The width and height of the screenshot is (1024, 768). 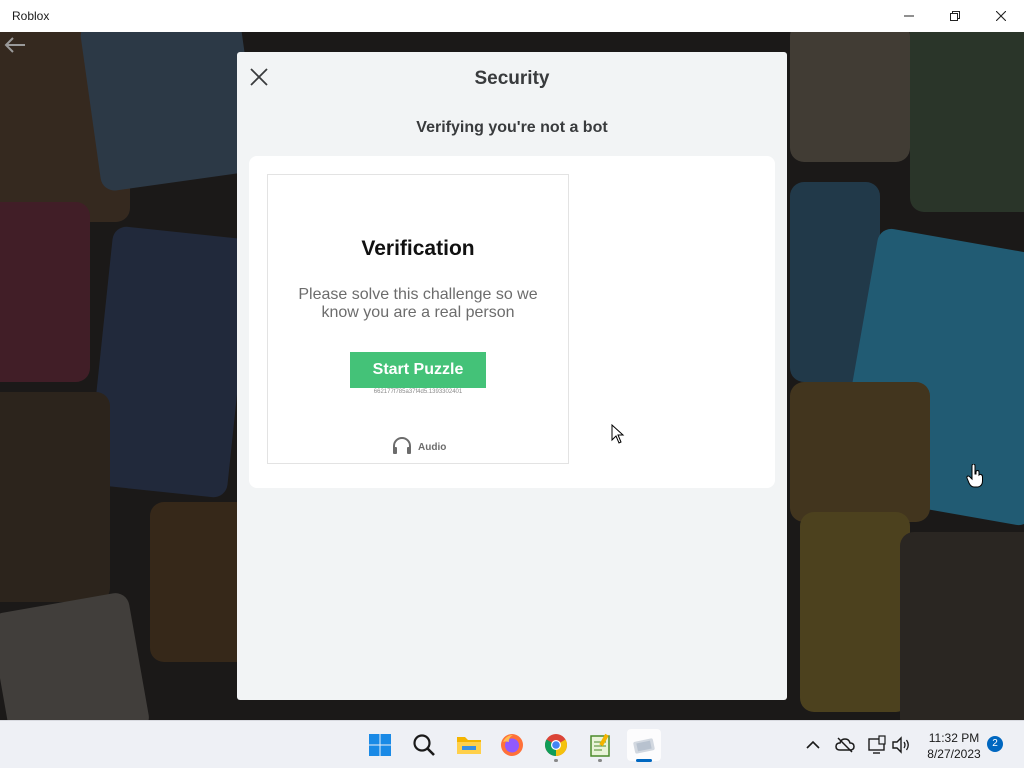 What do you see at coordinates (954, 754) in the screenshot?
I see `clock-date: 8/27/2023` at bounding box center [954, 754].